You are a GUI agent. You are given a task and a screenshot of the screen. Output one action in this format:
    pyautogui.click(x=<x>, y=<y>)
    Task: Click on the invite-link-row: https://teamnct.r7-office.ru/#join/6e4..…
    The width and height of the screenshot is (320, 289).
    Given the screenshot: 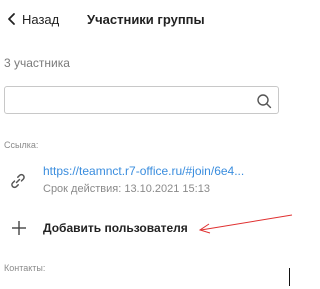 What is the action you would take?
    pyautogui.click(x=146, y=182)
    